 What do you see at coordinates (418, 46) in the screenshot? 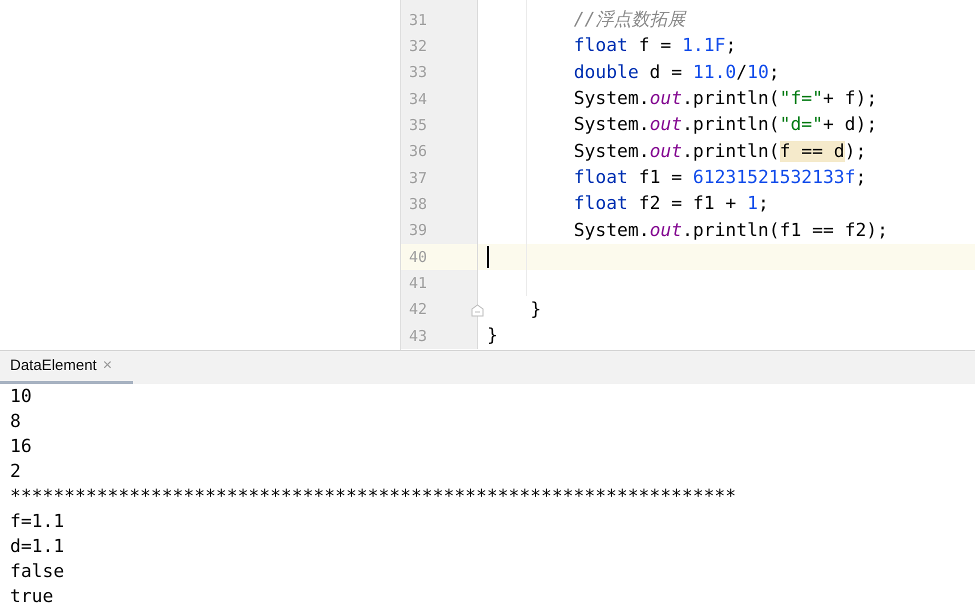
I see `line-number: 32` at bounding box center [418, 46].